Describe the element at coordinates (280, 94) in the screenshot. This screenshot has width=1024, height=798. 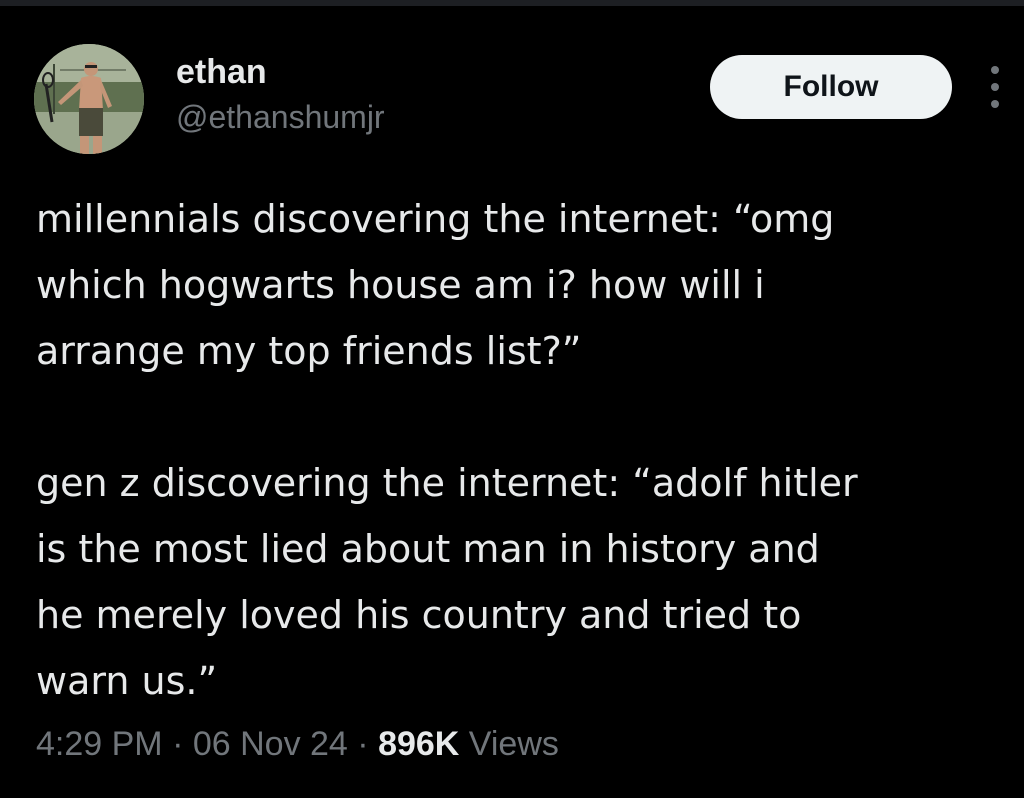
I see `author-info: ethan @ethanshumjr` at that location.